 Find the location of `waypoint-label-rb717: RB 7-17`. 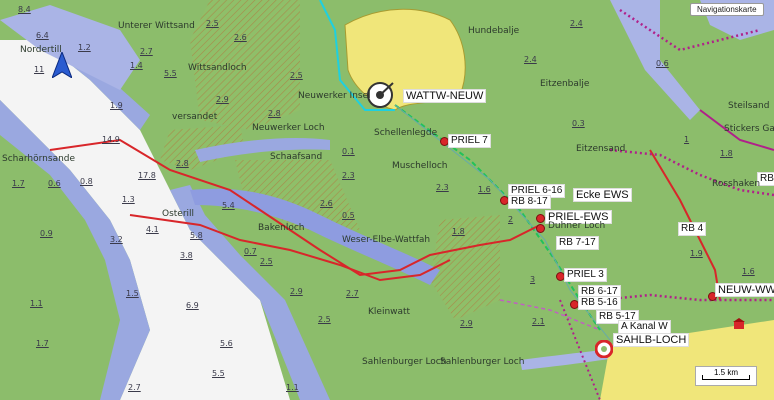

waypoint-label-rb717: RB 7-17 is located at coordinates (577, 243).